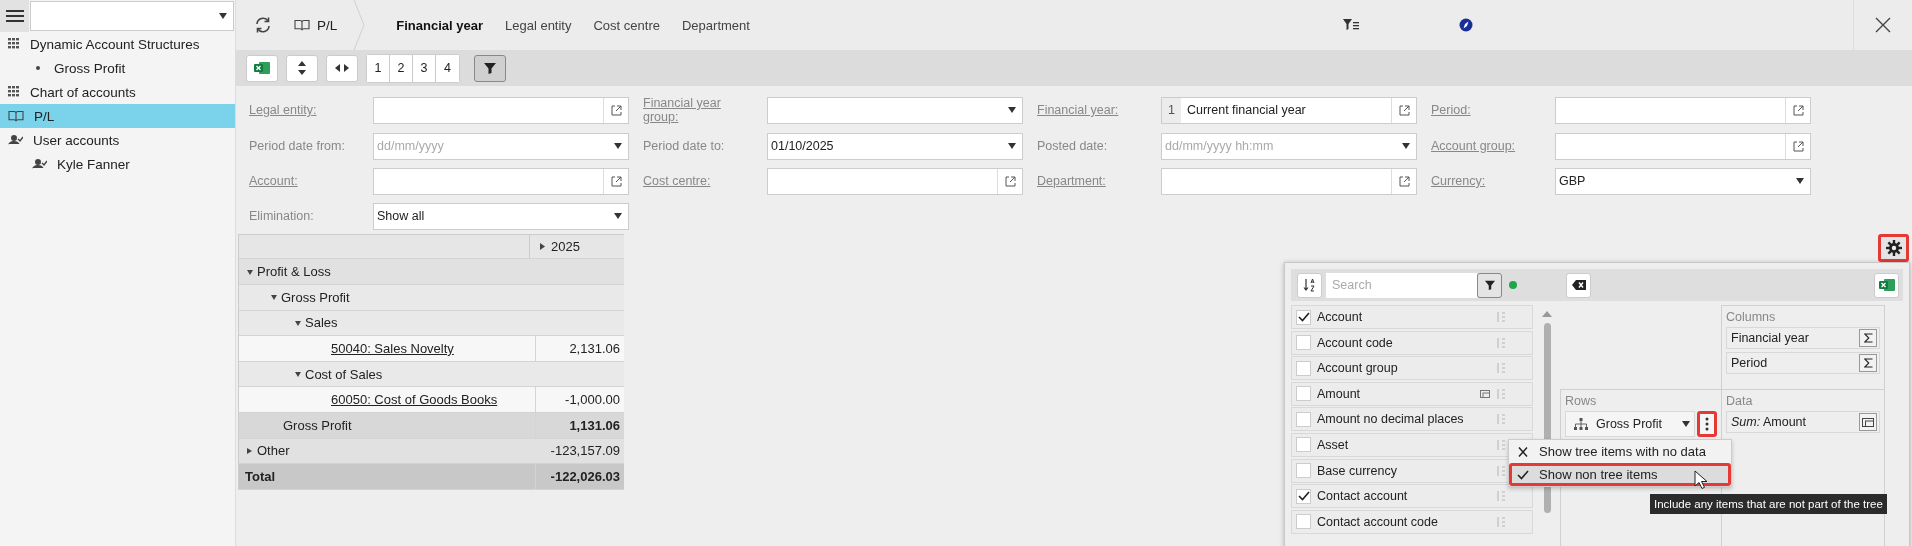 This screenshot has height=546, width=1912. I want to click on filter-icon, so click(490, 68).